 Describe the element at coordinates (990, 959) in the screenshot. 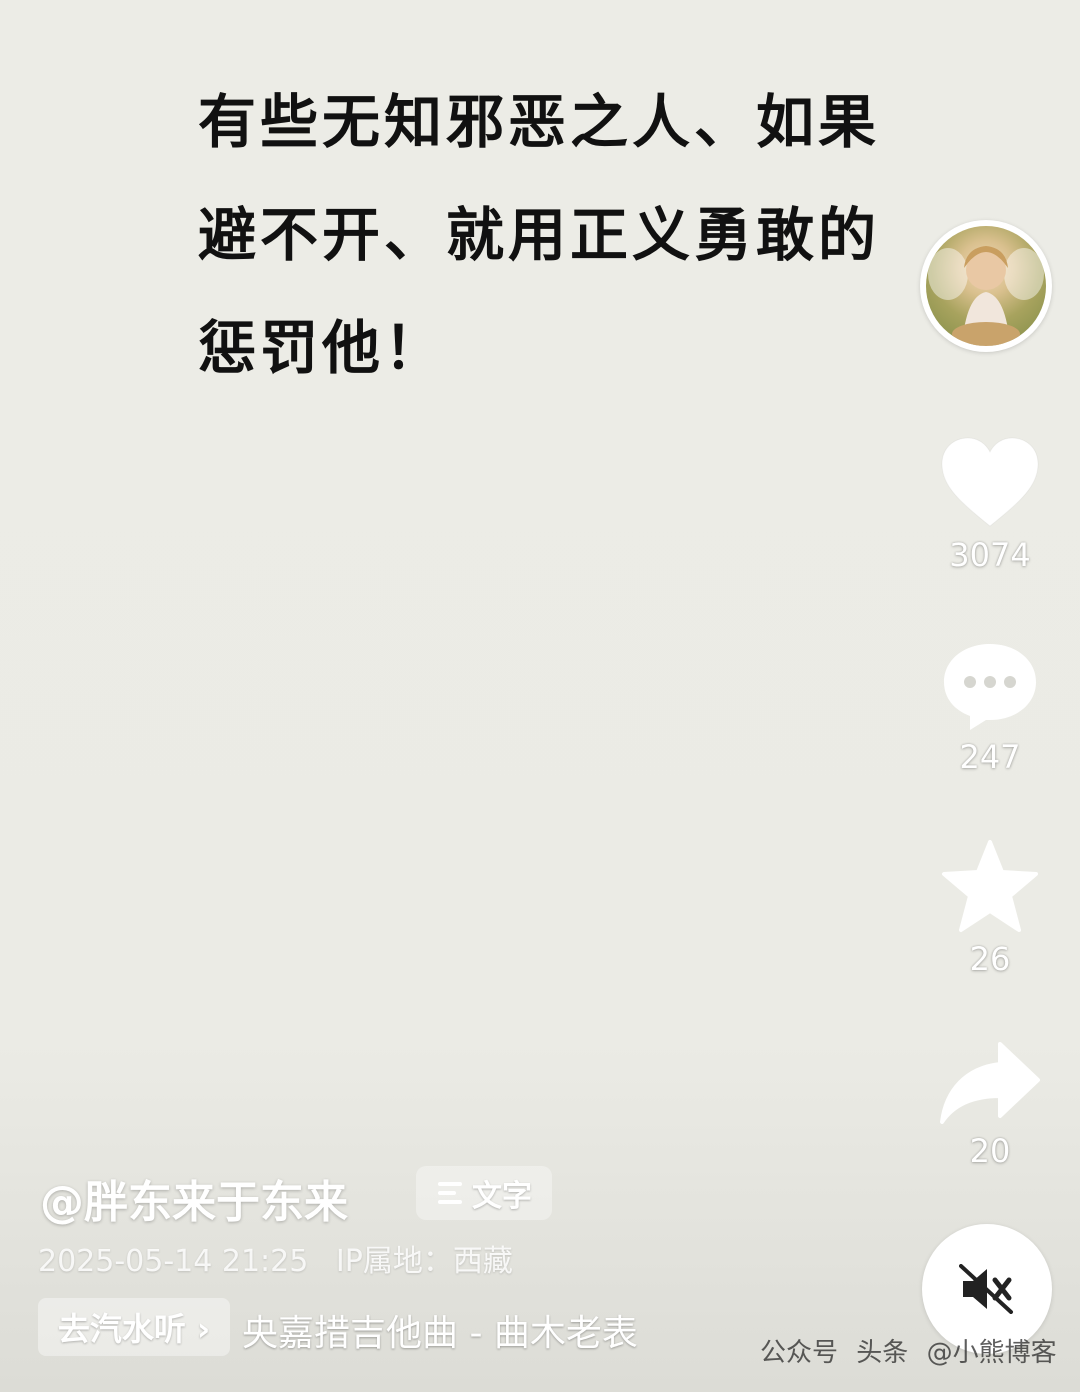

I see `favorite-count: 26` at that location.